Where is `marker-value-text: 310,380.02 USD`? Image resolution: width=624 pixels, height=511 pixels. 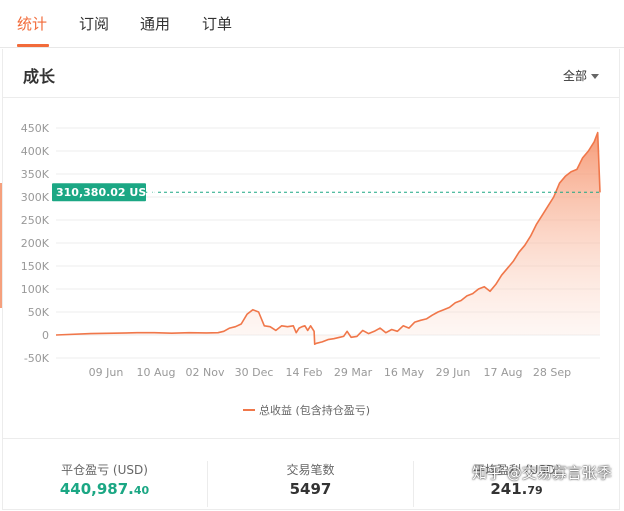
marker-value-text: 310,380.02 USD is located at coordinates (105, 192).